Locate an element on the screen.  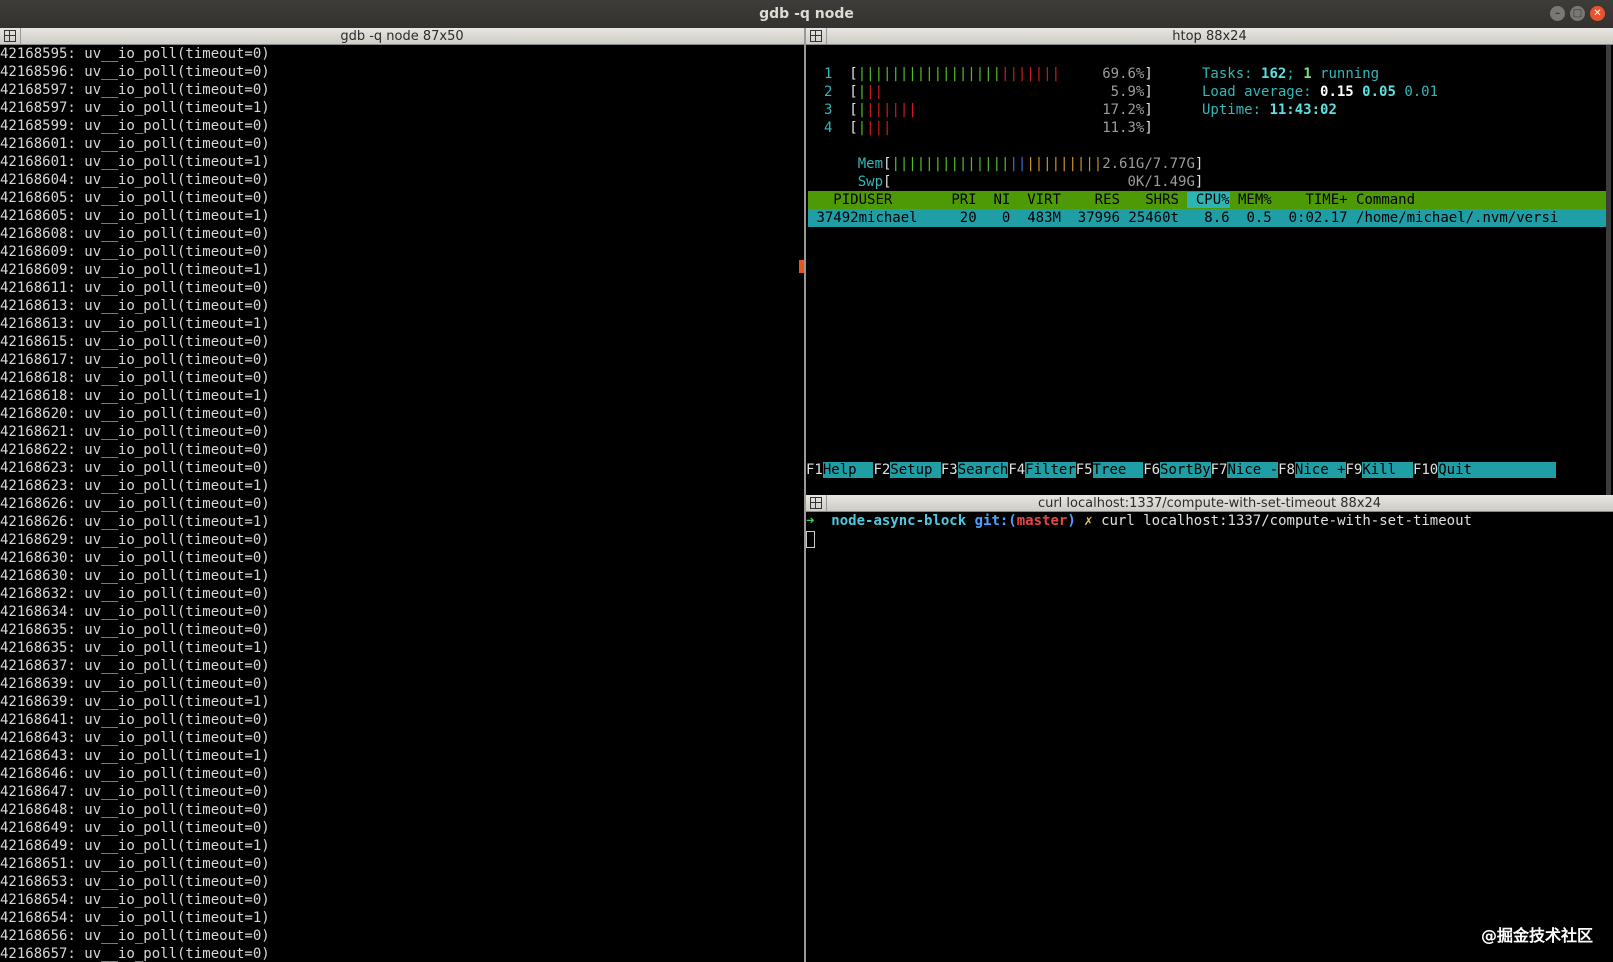
minimize-button: – is located at coordinates (1557, 13).